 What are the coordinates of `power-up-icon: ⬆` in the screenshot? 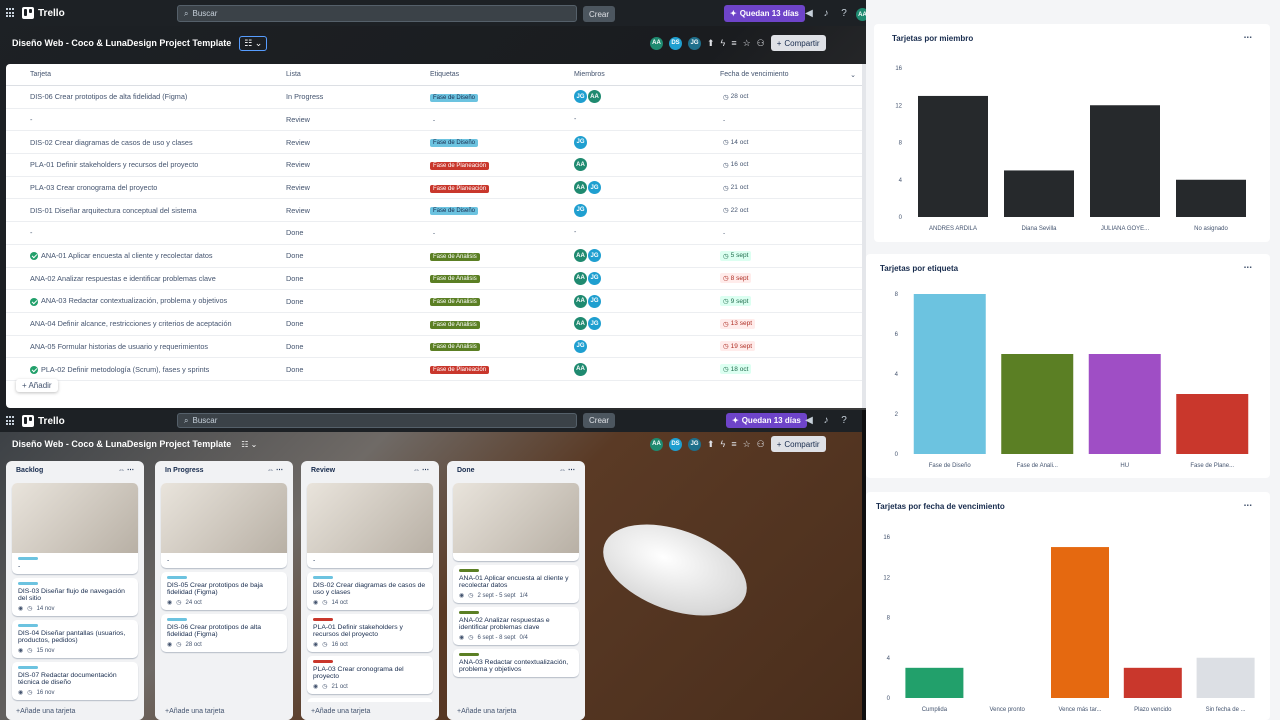 It's located at (711, 43).